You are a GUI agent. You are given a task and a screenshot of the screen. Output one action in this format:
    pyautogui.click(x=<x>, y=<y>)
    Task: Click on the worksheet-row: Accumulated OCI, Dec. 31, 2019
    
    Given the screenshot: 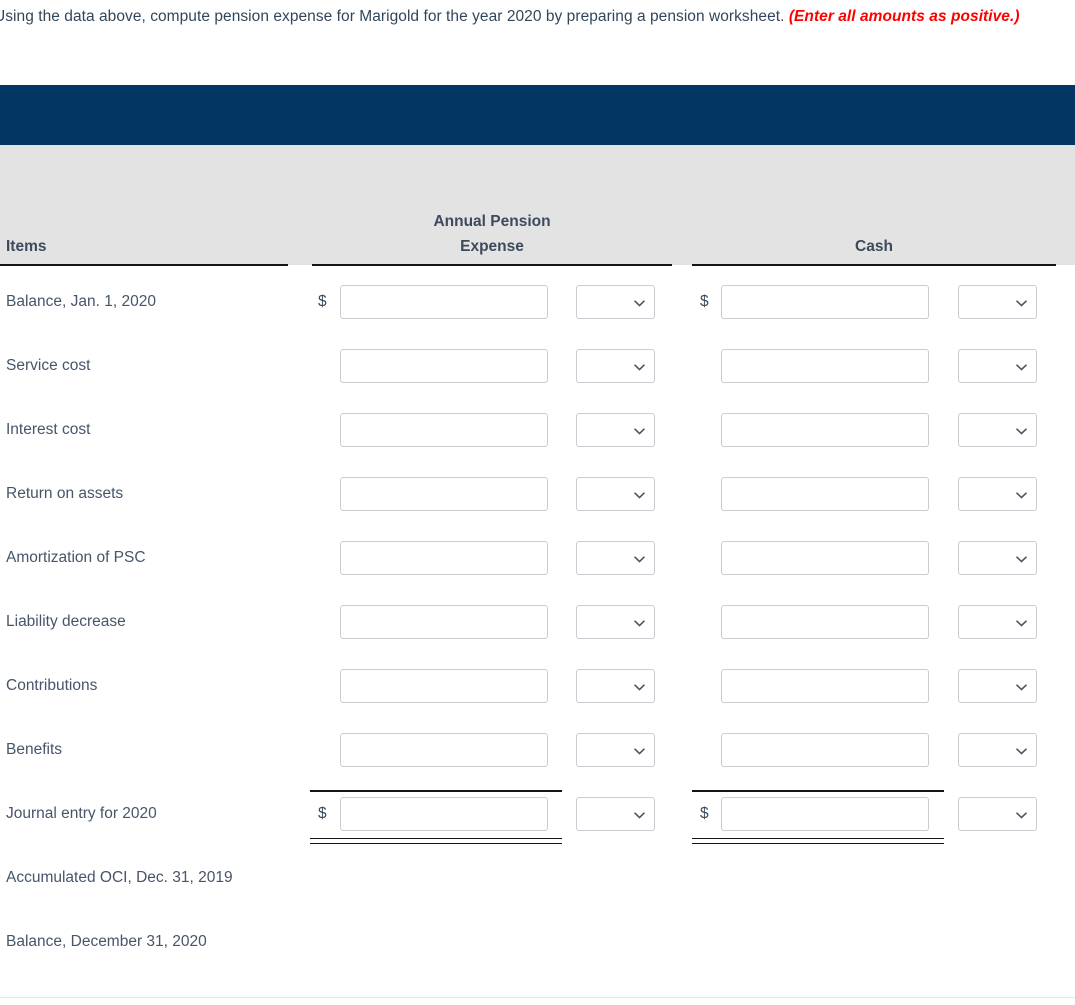 What is the action you would take?
    pyautogui.click(x=537, y=878)
    